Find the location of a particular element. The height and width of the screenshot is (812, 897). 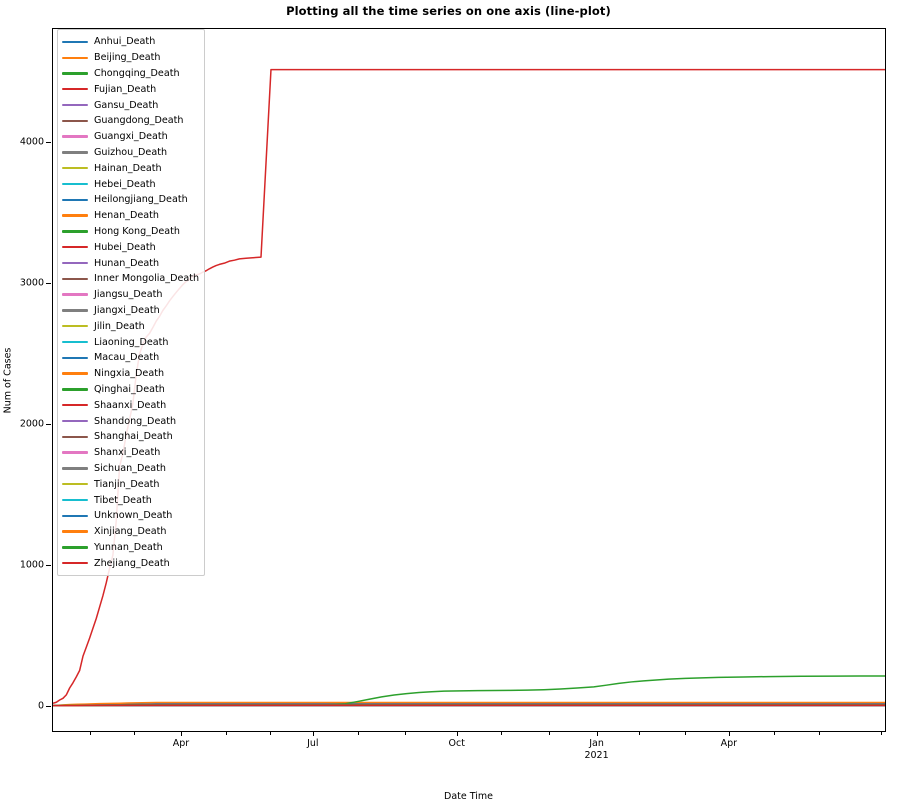

legend-item: Guangxi_Death is located at coordinates (130, 137).